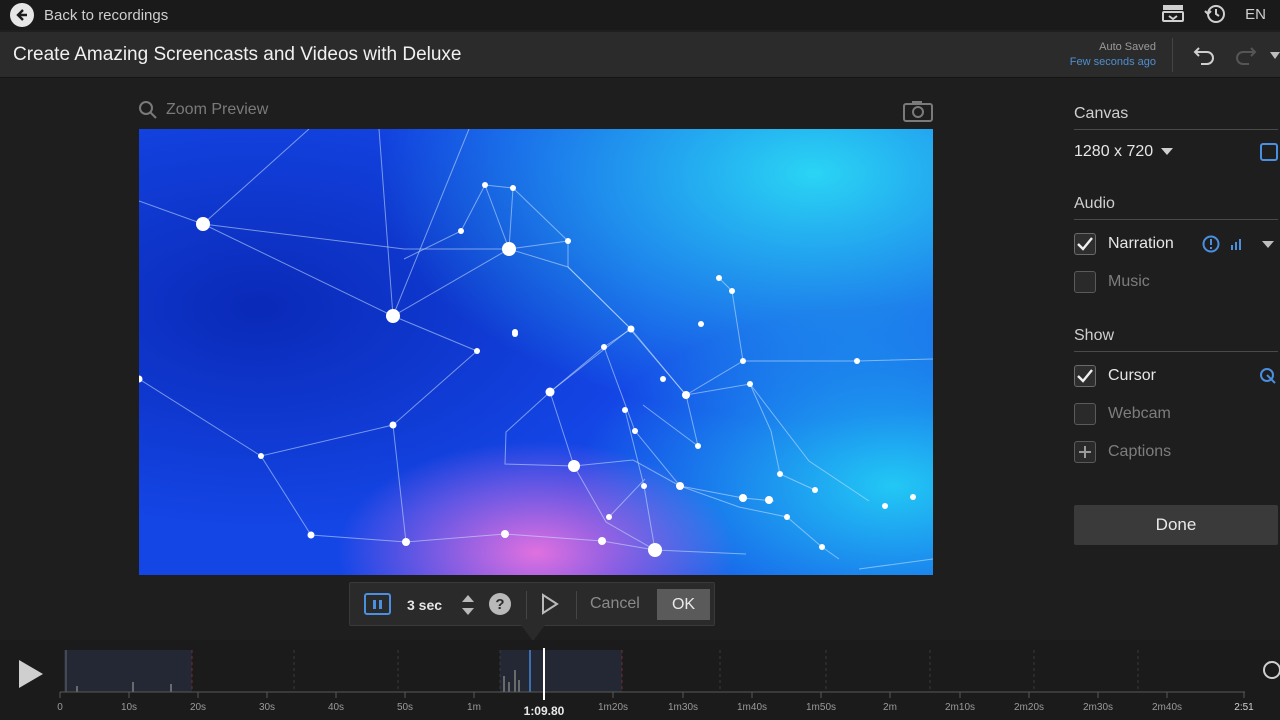 The width and height of the screenshot is (1280, 720). What do you see at coordinates (377, 604) in the screenshot?
I see `pause-icon` at bounding box center [377, 604].